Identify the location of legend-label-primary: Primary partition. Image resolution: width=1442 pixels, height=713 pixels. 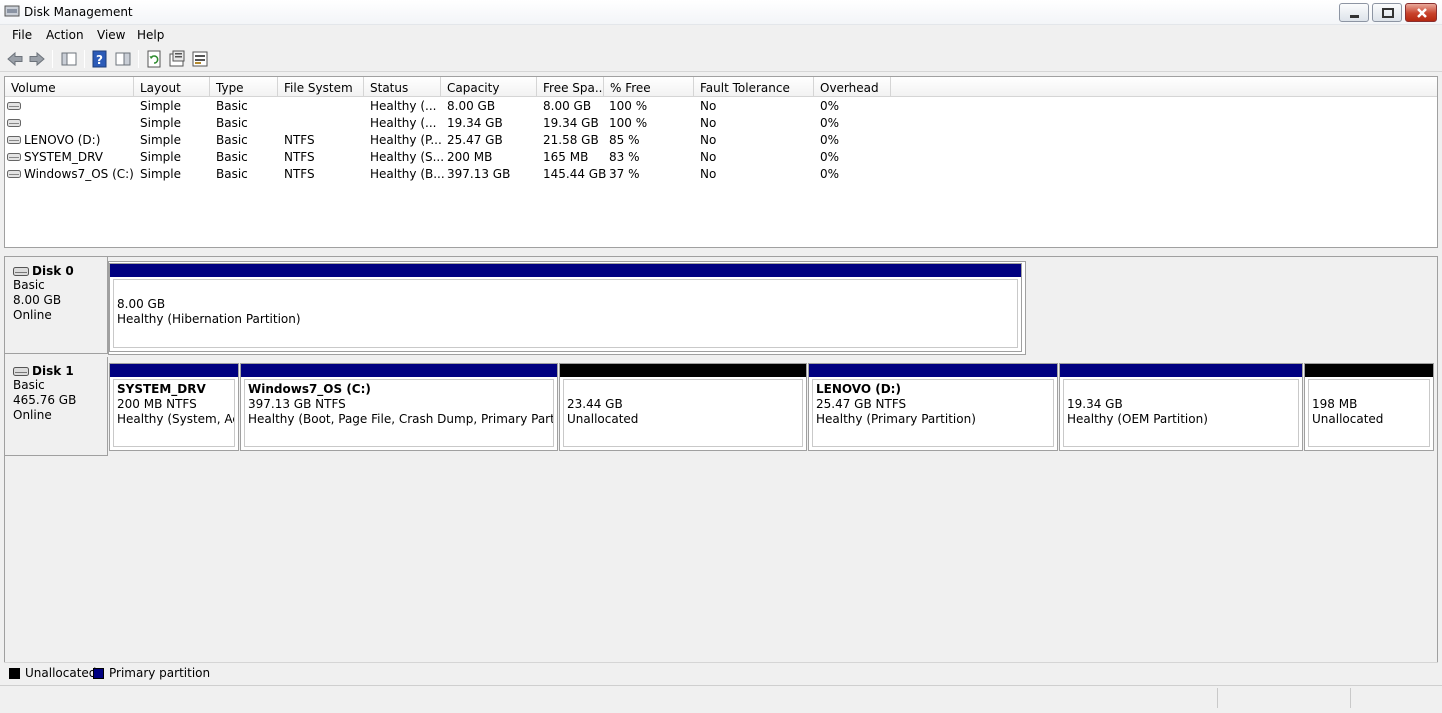
(160, 673).